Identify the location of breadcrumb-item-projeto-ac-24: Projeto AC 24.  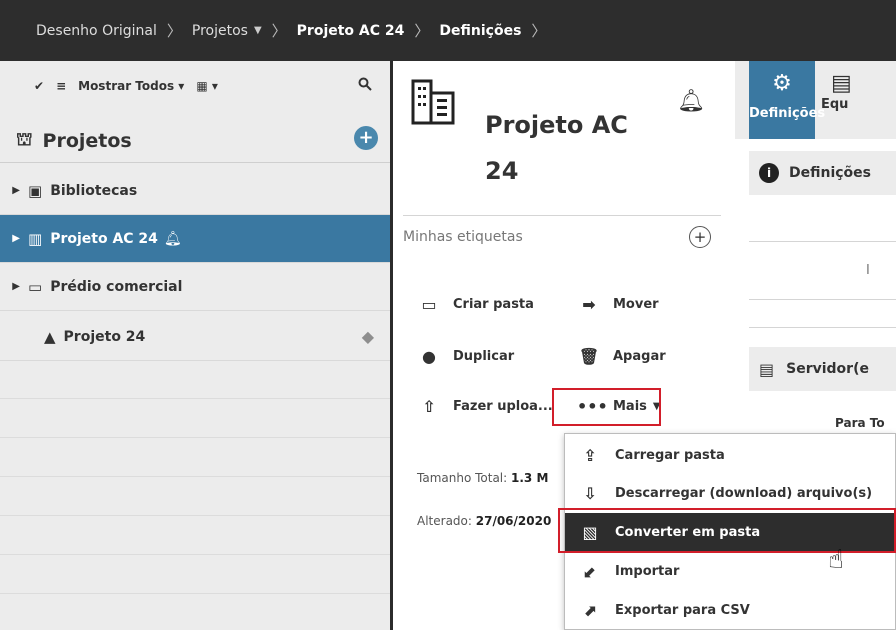
(351, 31).